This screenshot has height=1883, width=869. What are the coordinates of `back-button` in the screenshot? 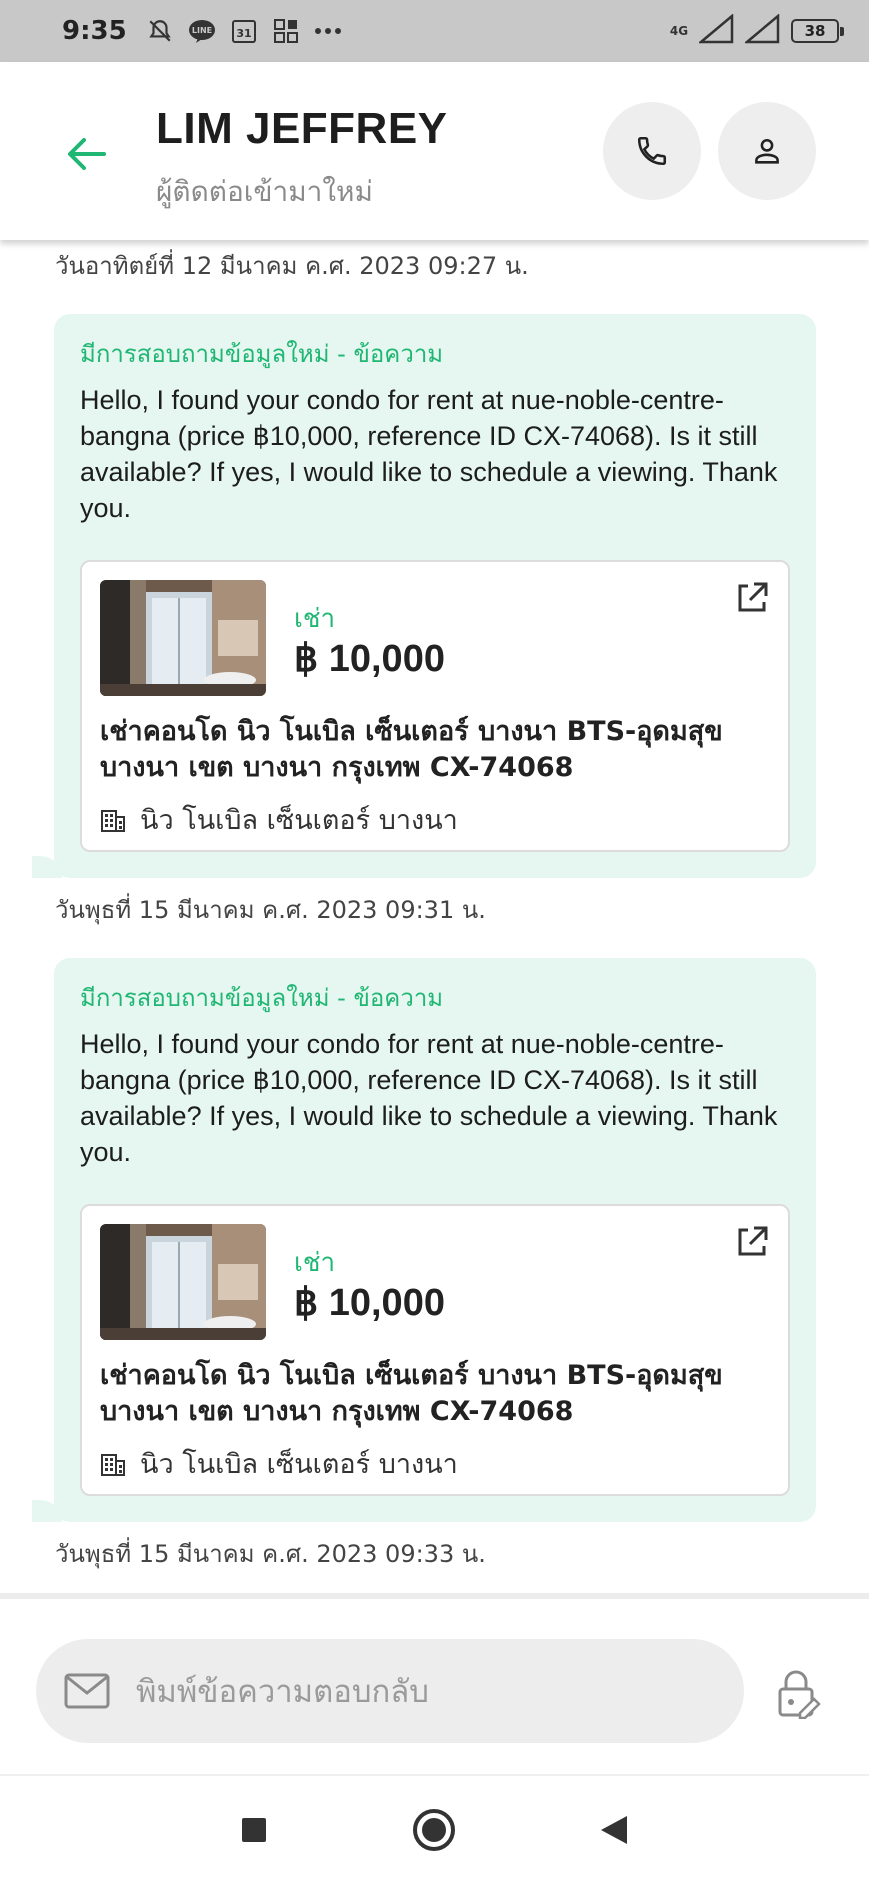 It's located at (86, 154).